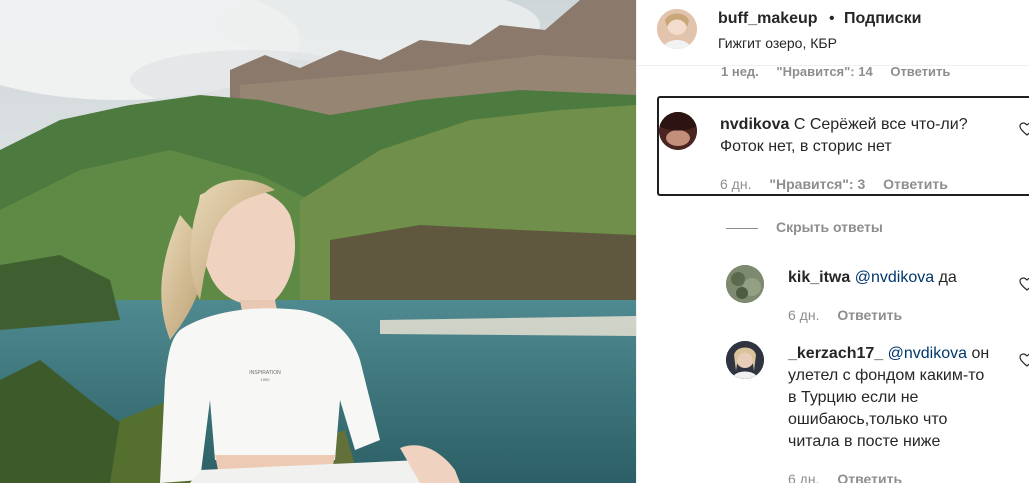 The height and width of the screenshot is (483, 1029). I want to click on following-button: Подписки, so click(882, 19).